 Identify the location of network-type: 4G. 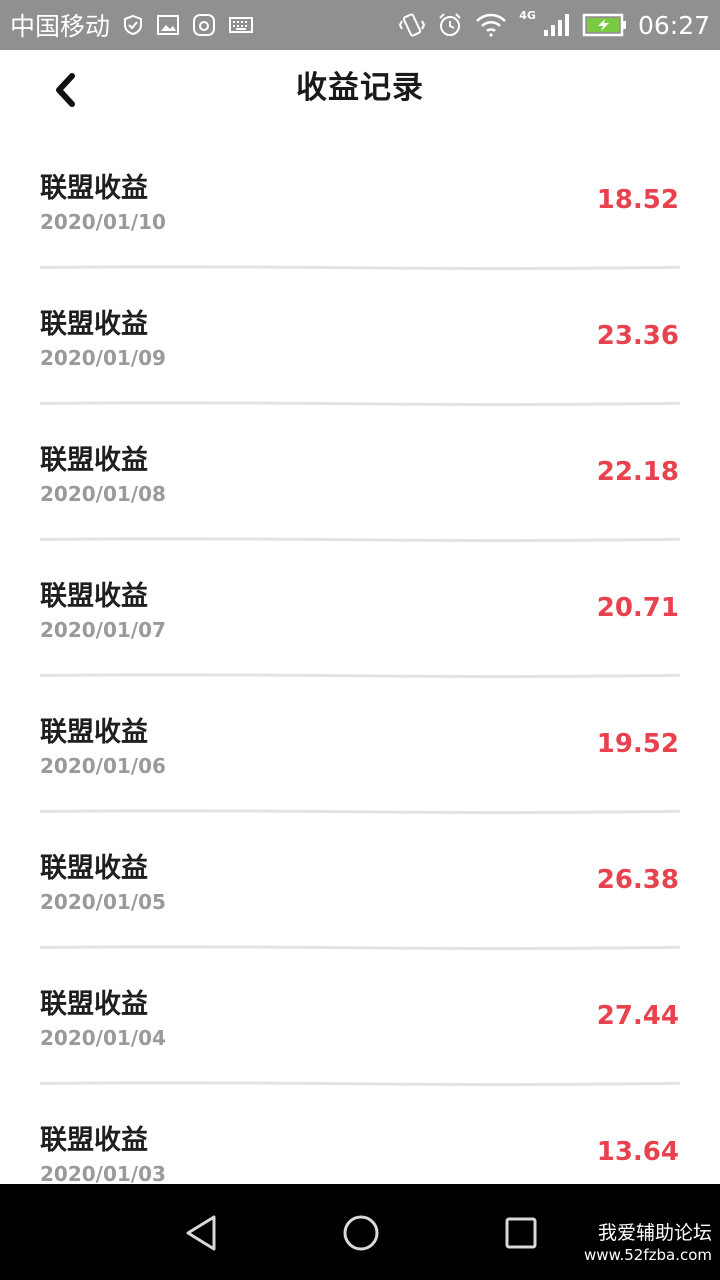
(527, 15).